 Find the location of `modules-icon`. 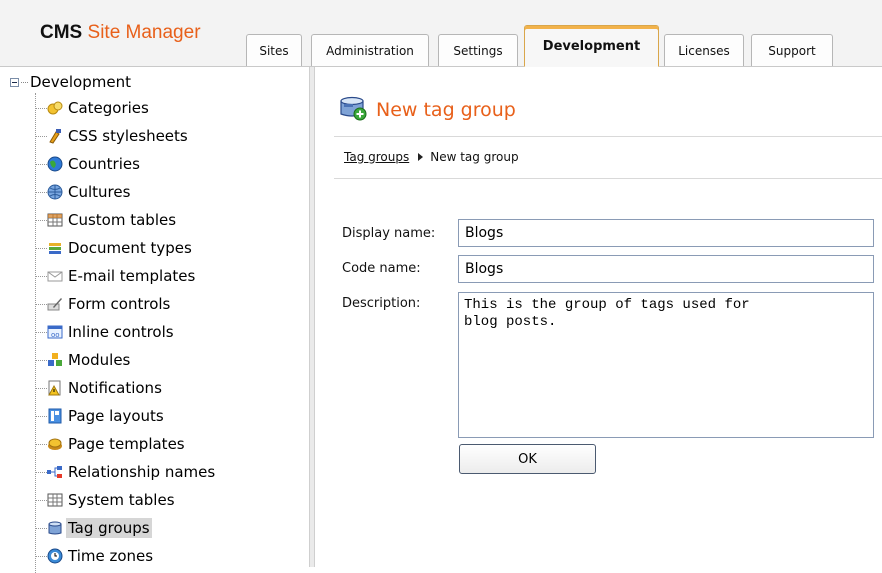

modules-icon is located at coordinates (55, 360).